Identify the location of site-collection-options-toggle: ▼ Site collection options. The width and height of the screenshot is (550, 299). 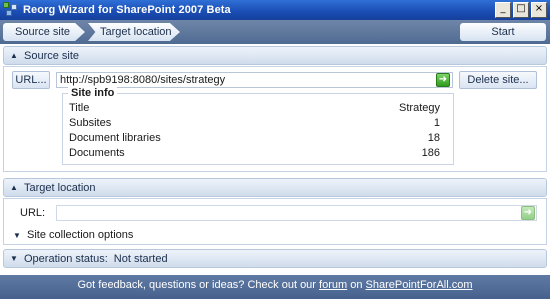
(72, 235).